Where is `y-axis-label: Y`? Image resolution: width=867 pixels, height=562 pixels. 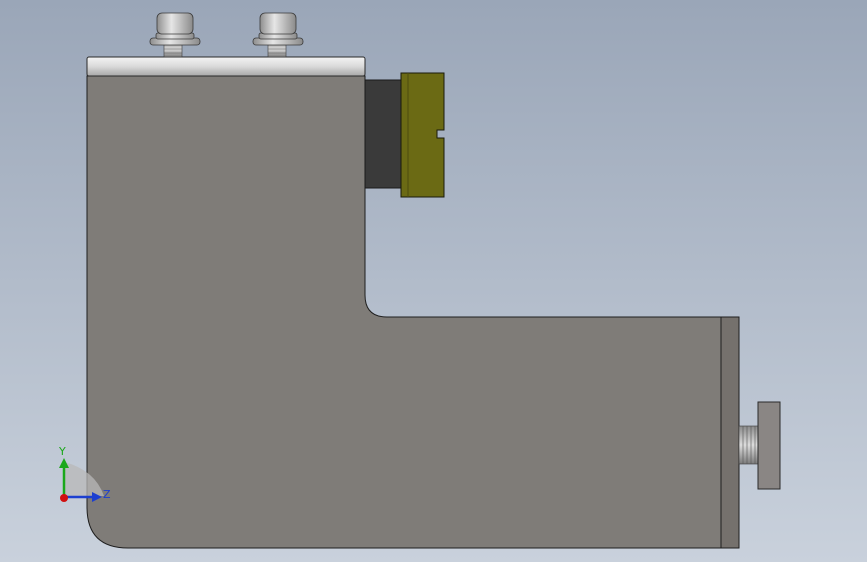 y-axis-label: Y is located at coordinates (62, 451).